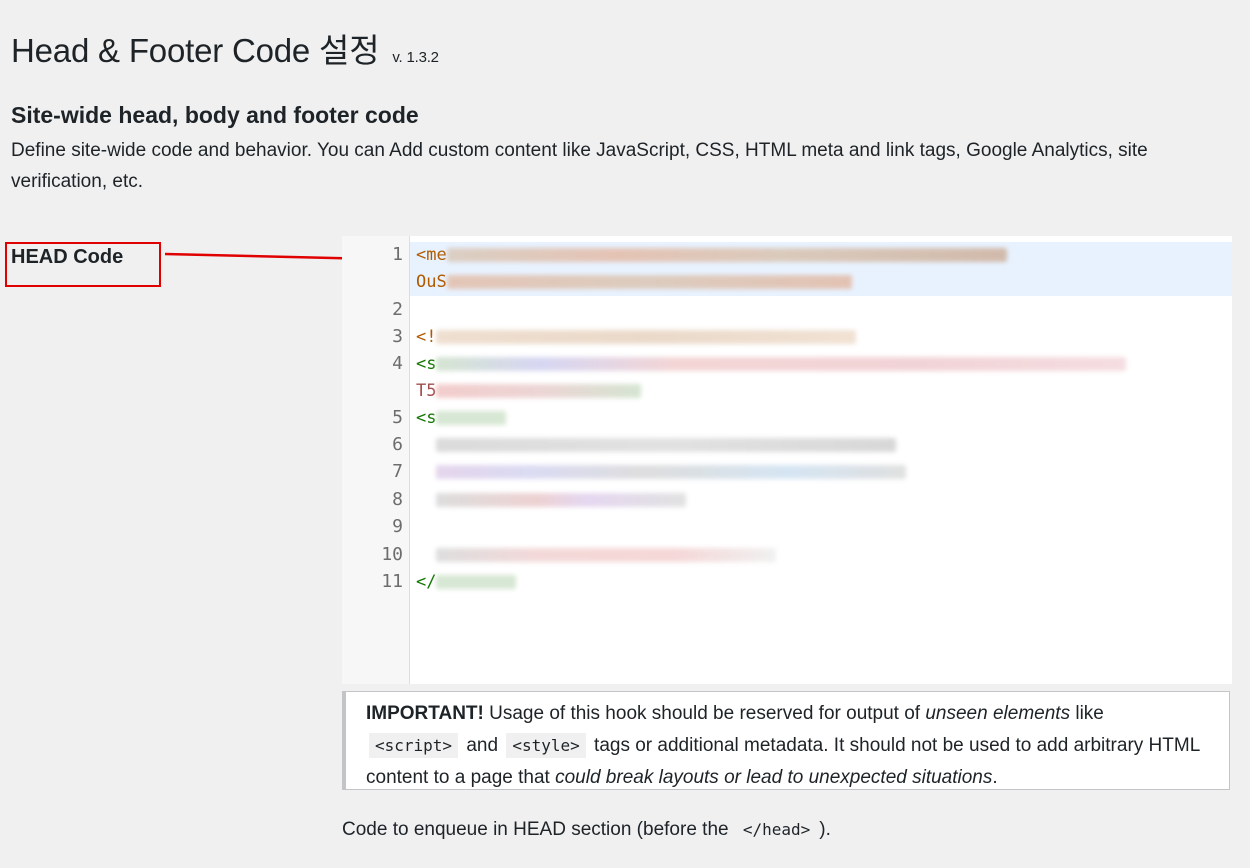 The width and height of the screenshot is (1250, 868). Describe the element at coordinates (397, 363) in the screenshot. I see `line-number: 4` at that location.